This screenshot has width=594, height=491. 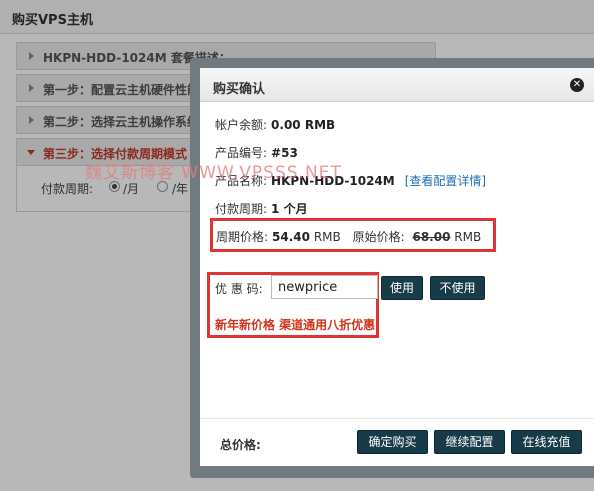 What do you see at coordinates (213, 173) in the screenshot?
I see `watermark: 魏艾斯博客 WWW.VPSSS.NET` at bounding box center [213, 173].